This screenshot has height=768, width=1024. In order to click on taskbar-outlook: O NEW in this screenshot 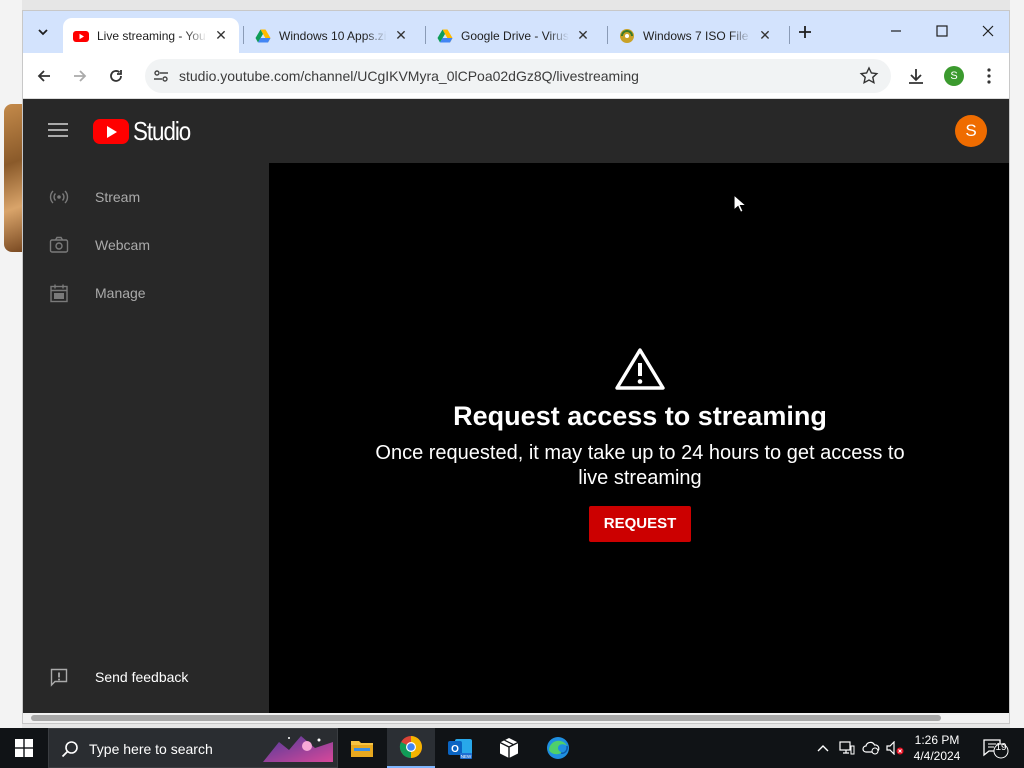, I will do `click(460, 748)`.